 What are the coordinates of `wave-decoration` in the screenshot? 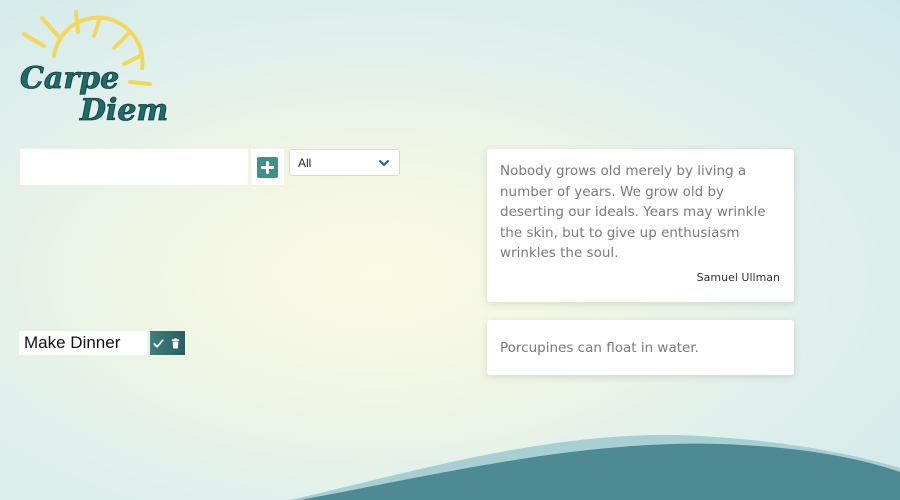 It's located at (595, 467).